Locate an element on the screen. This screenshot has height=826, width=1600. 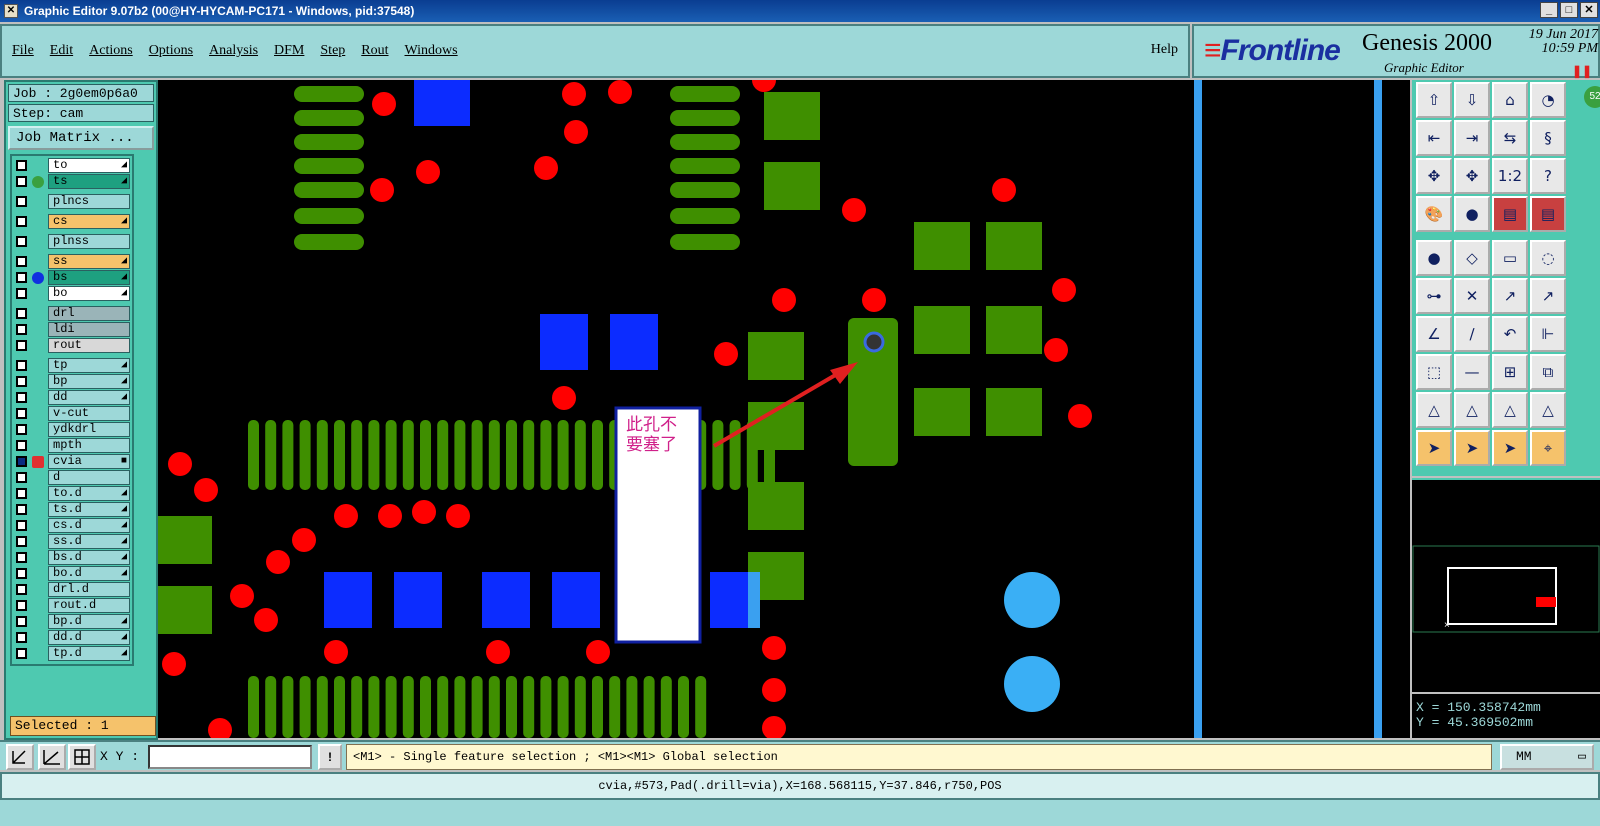
line-blue-icon: ∕ is located at coordinates (1472, 334).